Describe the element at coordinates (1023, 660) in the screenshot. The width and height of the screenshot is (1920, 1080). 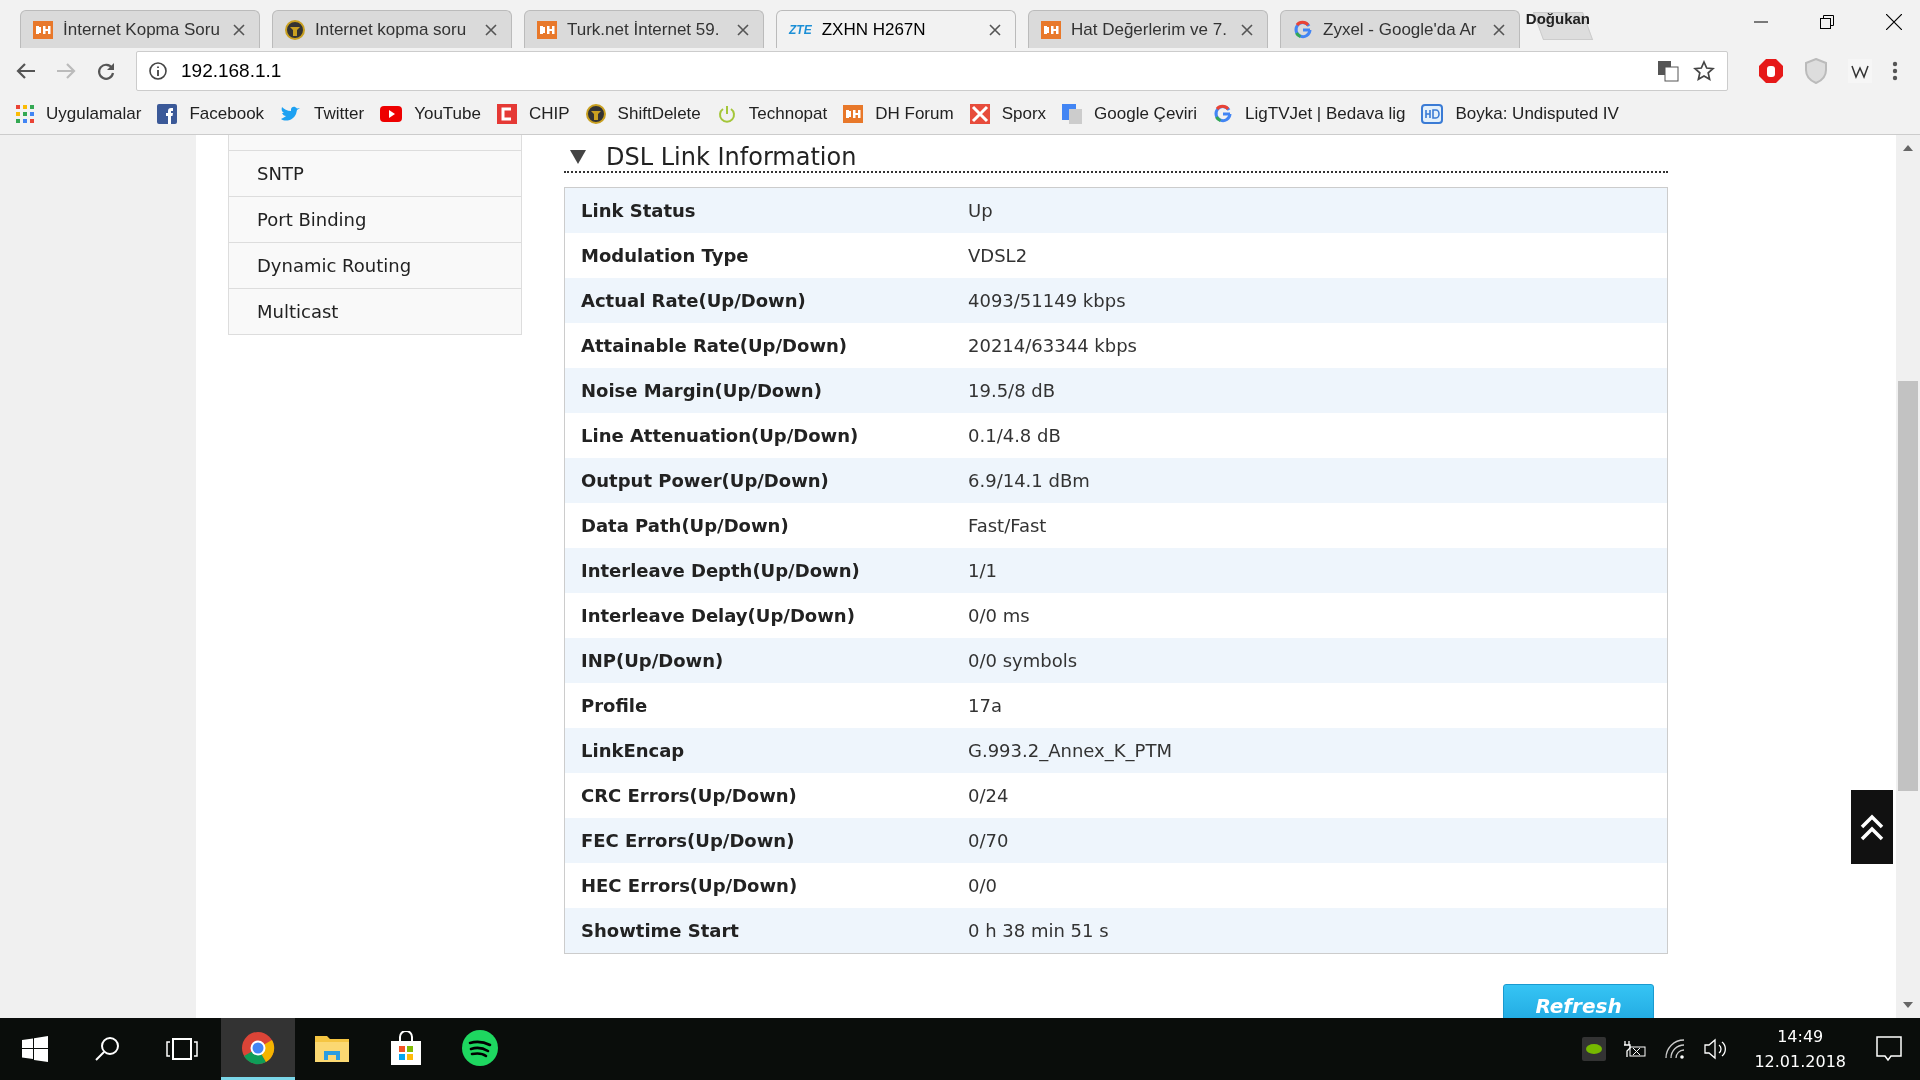
I see `field-value: 0/0 symbols` at that location.